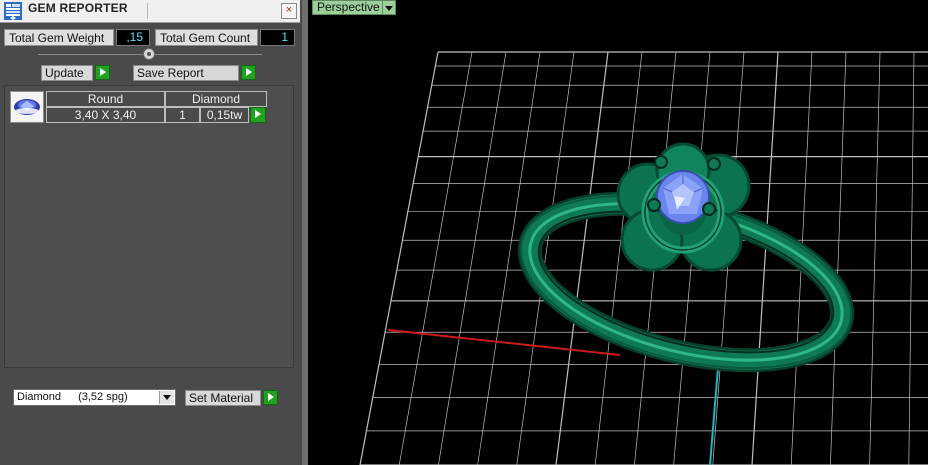 This screenshot has height=465, width=928. Describe the element at coordinates (277, 37) in the screenshot. I see `total-gem-count-value: 1` at that location.